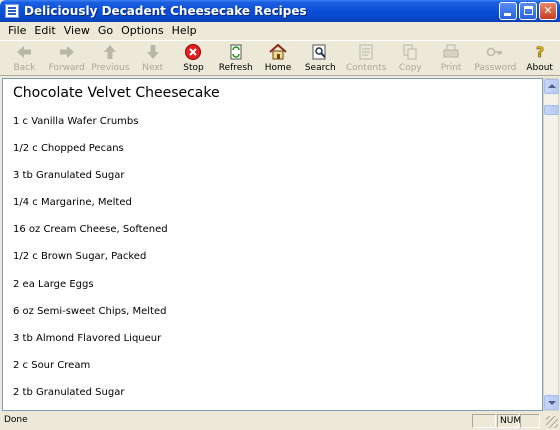 The height and width of the screenshot is (430, 560). I want to click on maximize-icon, so click(528, 10).